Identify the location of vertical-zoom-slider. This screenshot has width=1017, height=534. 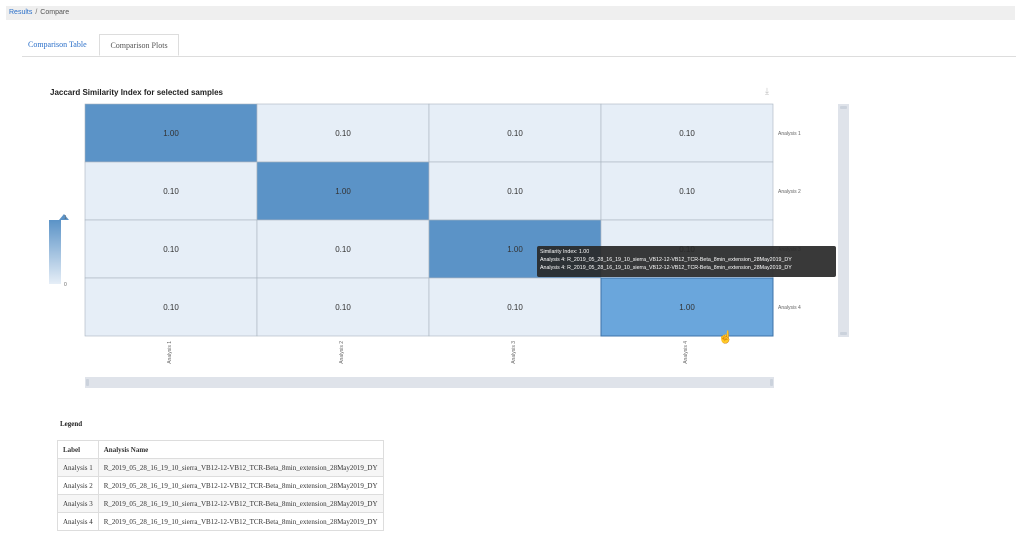
(843, 220).